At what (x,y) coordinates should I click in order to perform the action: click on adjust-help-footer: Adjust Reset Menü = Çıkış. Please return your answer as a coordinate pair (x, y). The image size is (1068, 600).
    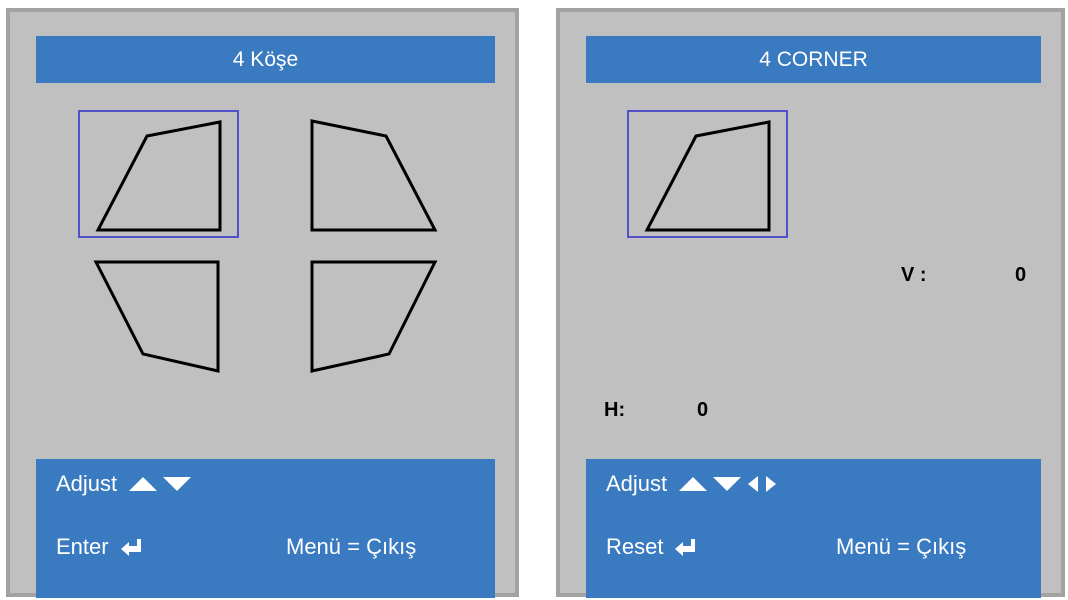
    Looking at the image, I should click on (813, 528).